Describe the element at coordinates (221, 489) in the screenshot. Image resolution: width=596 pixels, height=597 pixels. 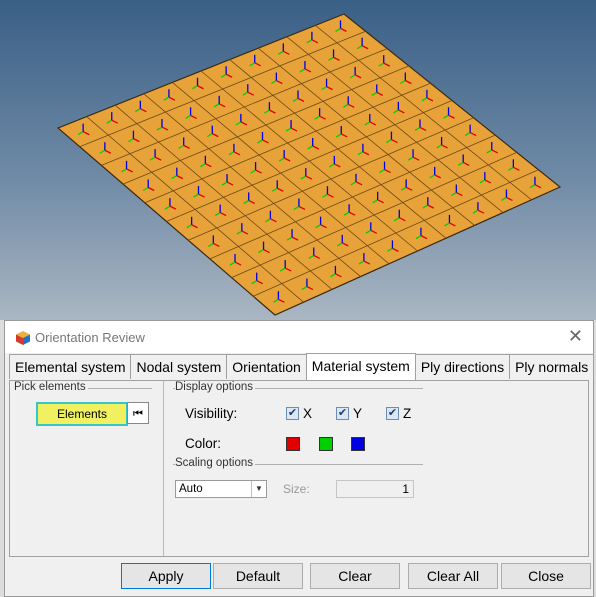
I see `scaling-mode-select: Auto ▼` at that location.